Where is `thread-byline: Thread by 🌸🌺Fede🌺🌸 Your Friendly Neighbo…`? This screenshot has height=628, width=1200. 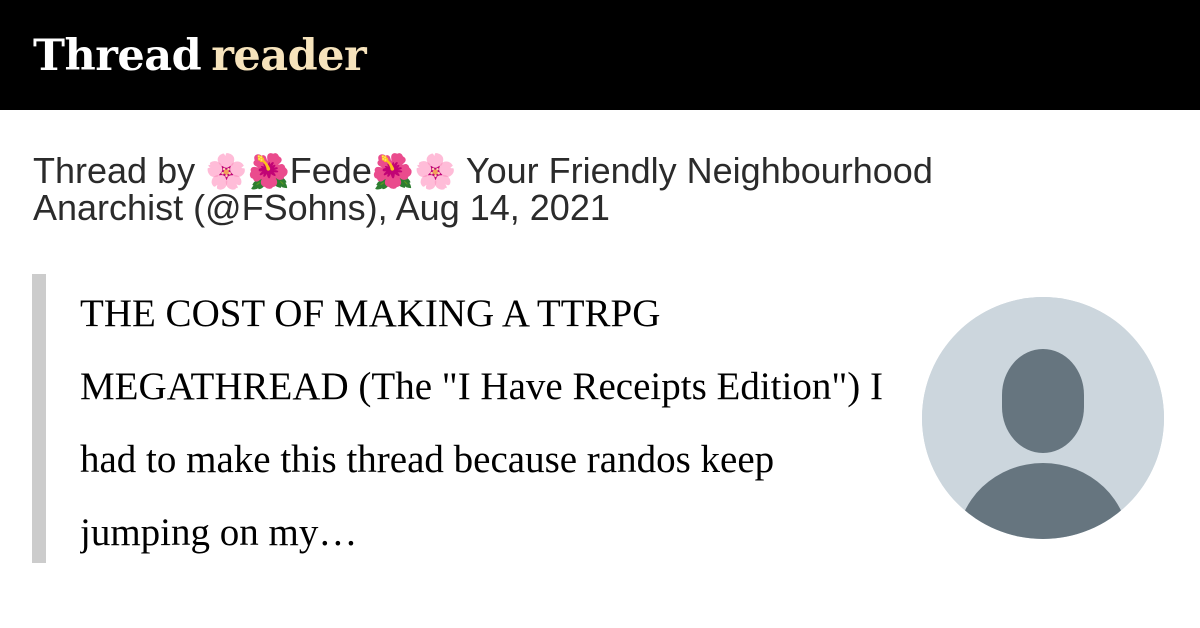
thread-byline: Thread by 🌸🌺Fede🌺🌸 Your Friendly Neighbo… is located at coordinates (558, 189).